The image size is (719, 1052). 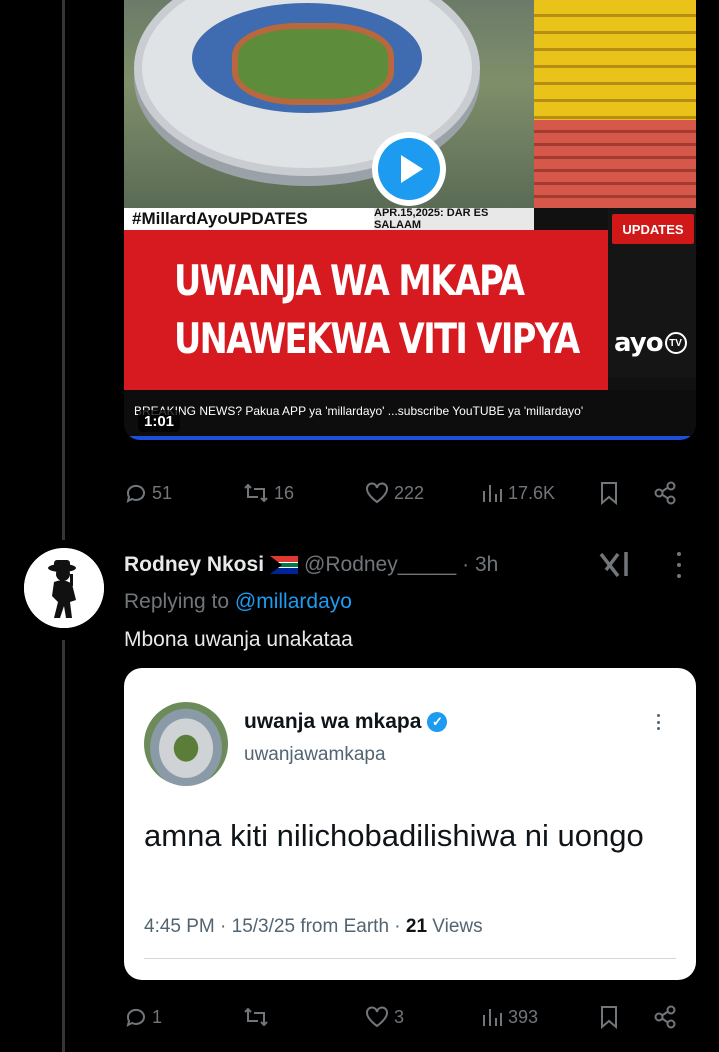 I want to click on red-seats, so click(x=615, y=164).